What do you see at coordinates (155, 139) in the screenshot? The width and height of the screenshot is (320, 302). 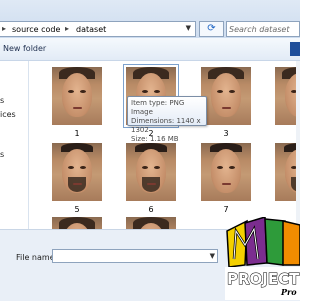 I see `tooltip-size: Size: 1.16 MB` at bounding box center [155, 139].